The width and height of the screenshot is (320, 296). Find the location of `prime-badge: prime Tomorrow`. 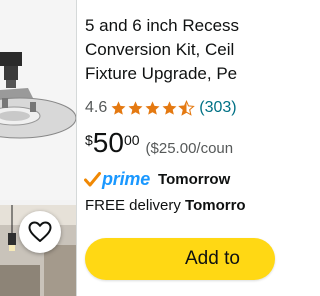

prime-badge: prime Tomorrow is located at coordinates (157, 179).